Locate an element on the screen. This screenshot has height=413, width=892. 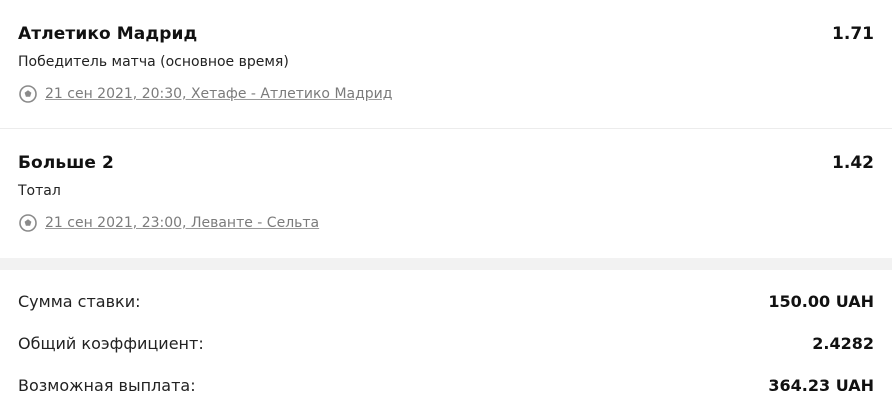
stake-value: 150.00 UAH is located at coordinates (821, 301).